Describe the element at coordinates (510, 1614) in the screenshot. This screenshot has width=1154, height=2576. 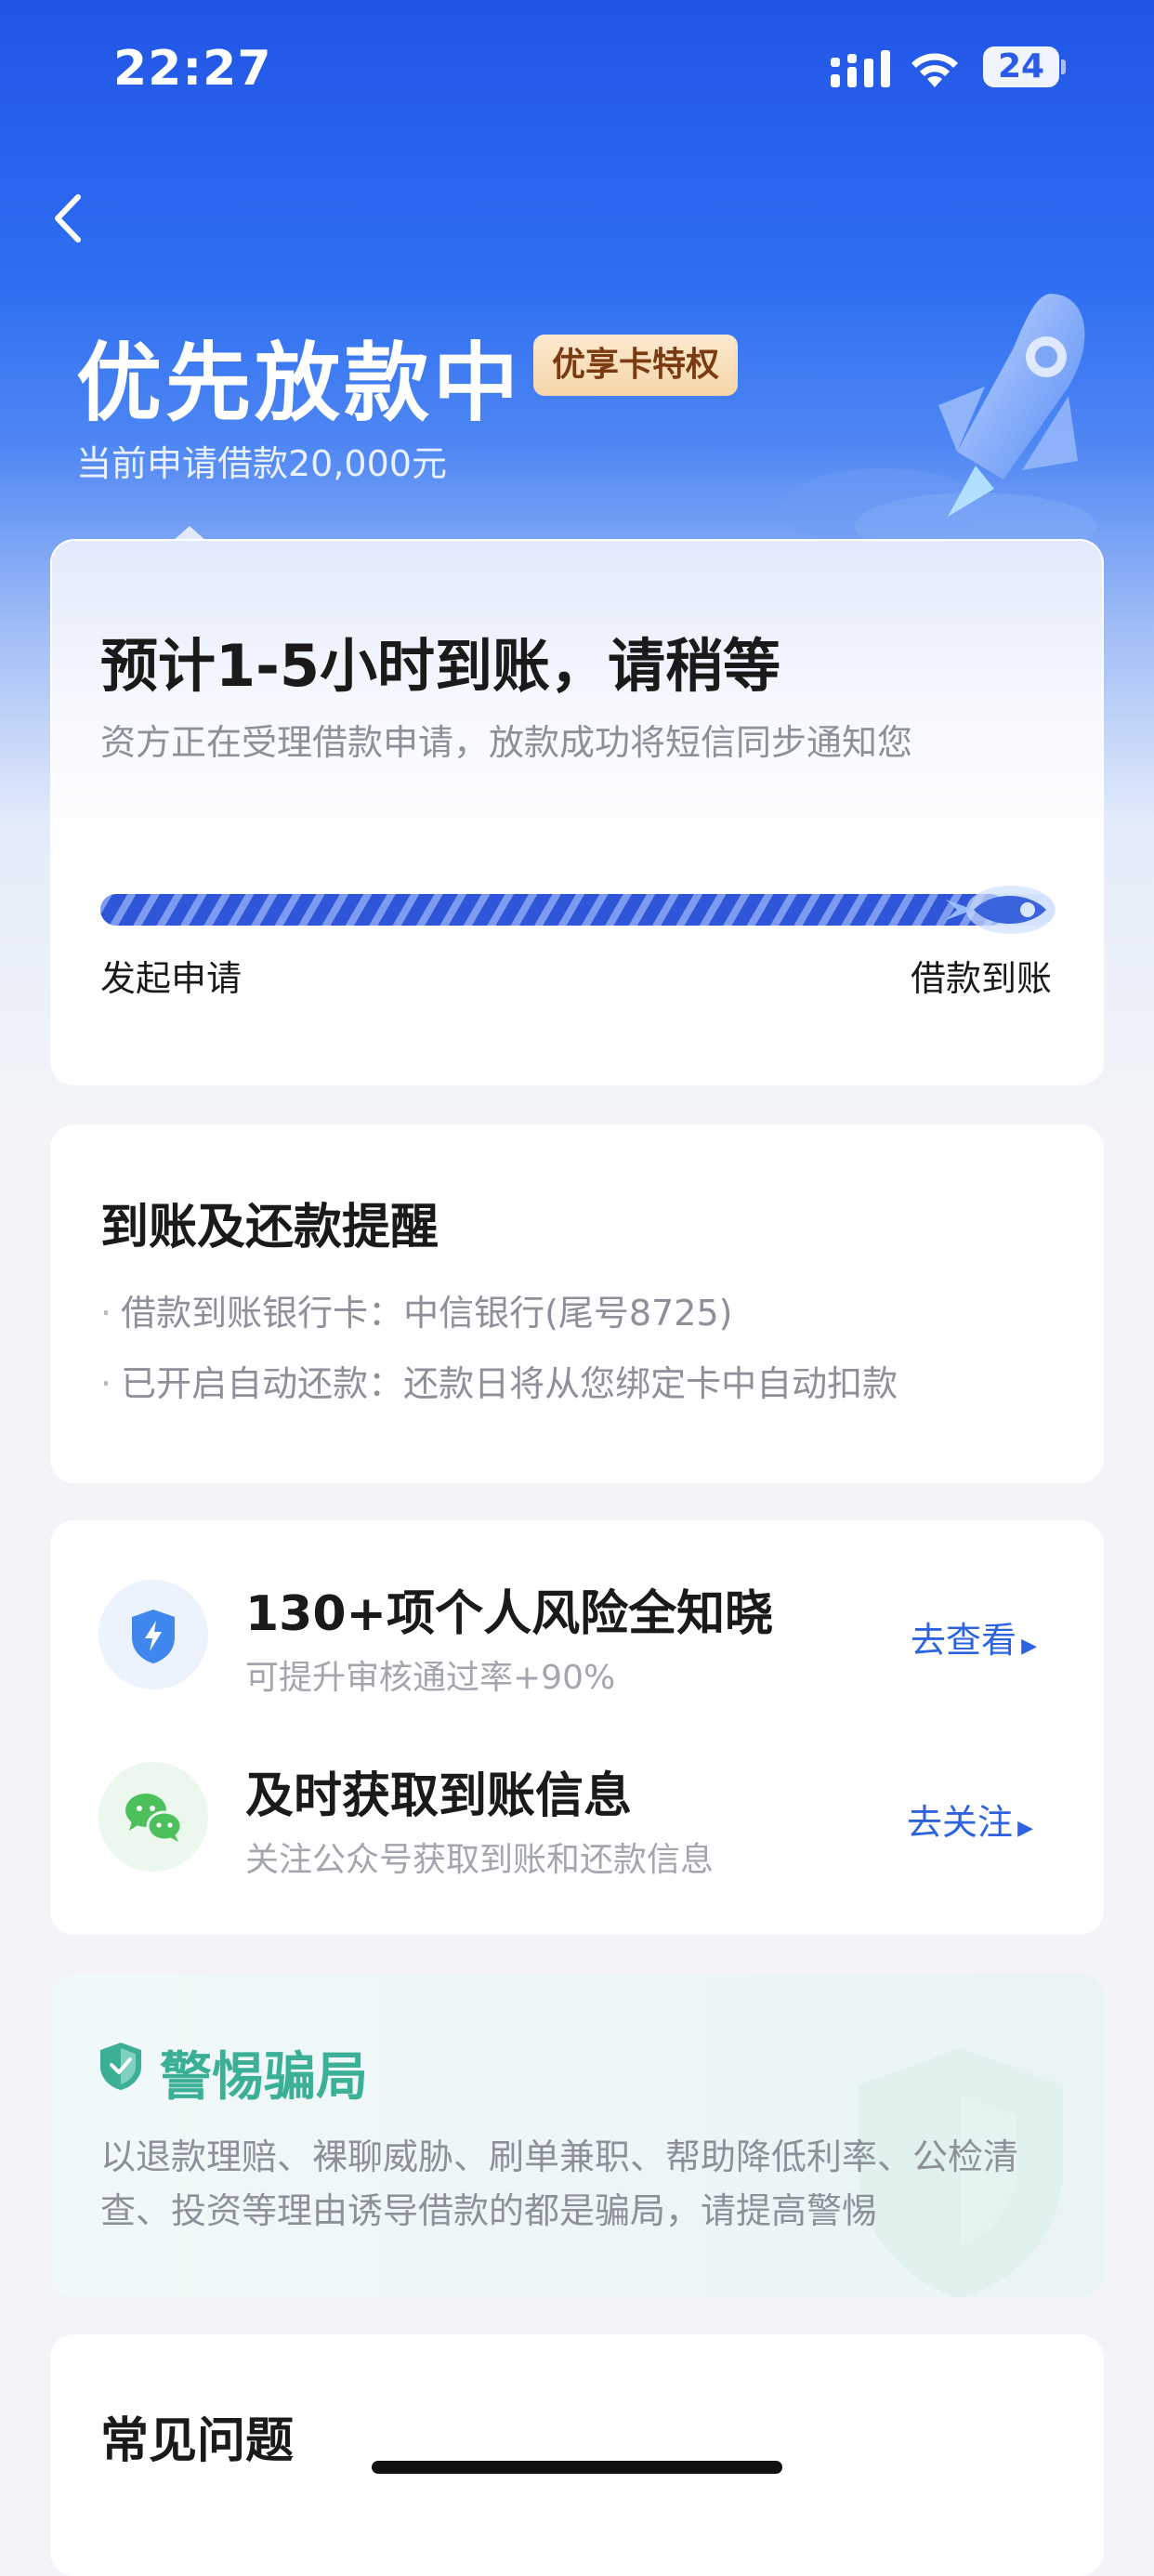
I see `risk-action-title: 130+项个人风险全知晓` at that location.